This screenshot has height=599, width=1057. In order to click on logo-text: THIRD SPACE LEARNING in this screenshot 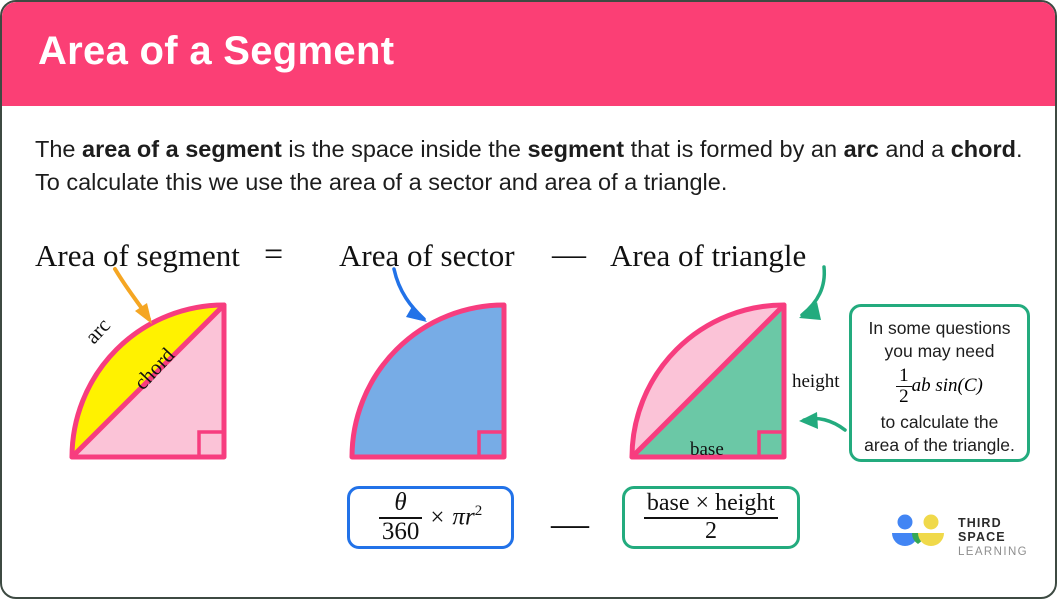, I will do `click(1000, 537)`.